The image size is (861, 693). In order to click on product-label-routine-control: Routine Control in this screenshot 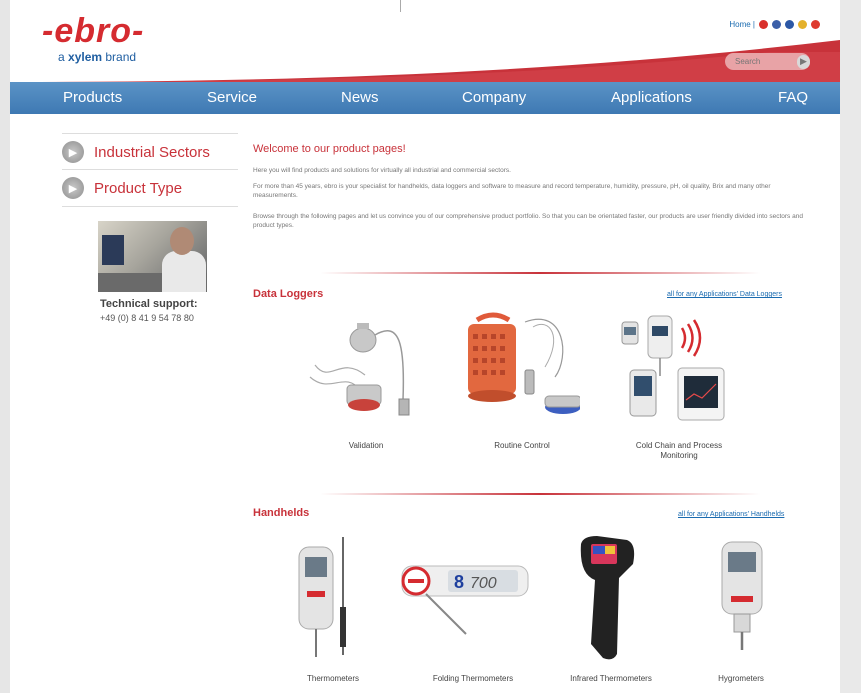, I will do `click(522, 446)`.